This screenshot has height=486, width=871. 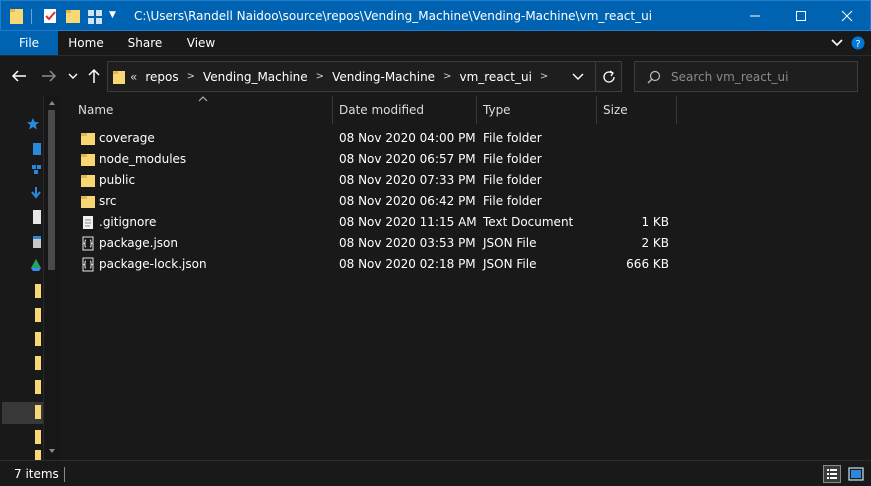 I want to click on file-name: .gitignore, so click(x=127, y=222).